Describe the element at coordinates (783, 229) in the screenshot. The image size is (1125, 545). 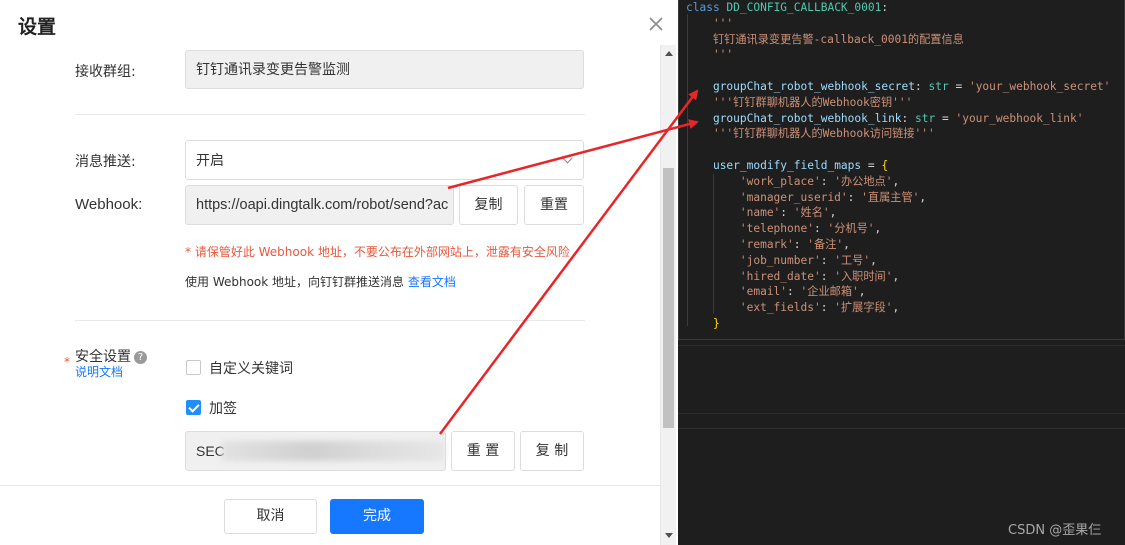
I see `code-line: 'telephone': '分机号',` at that location.